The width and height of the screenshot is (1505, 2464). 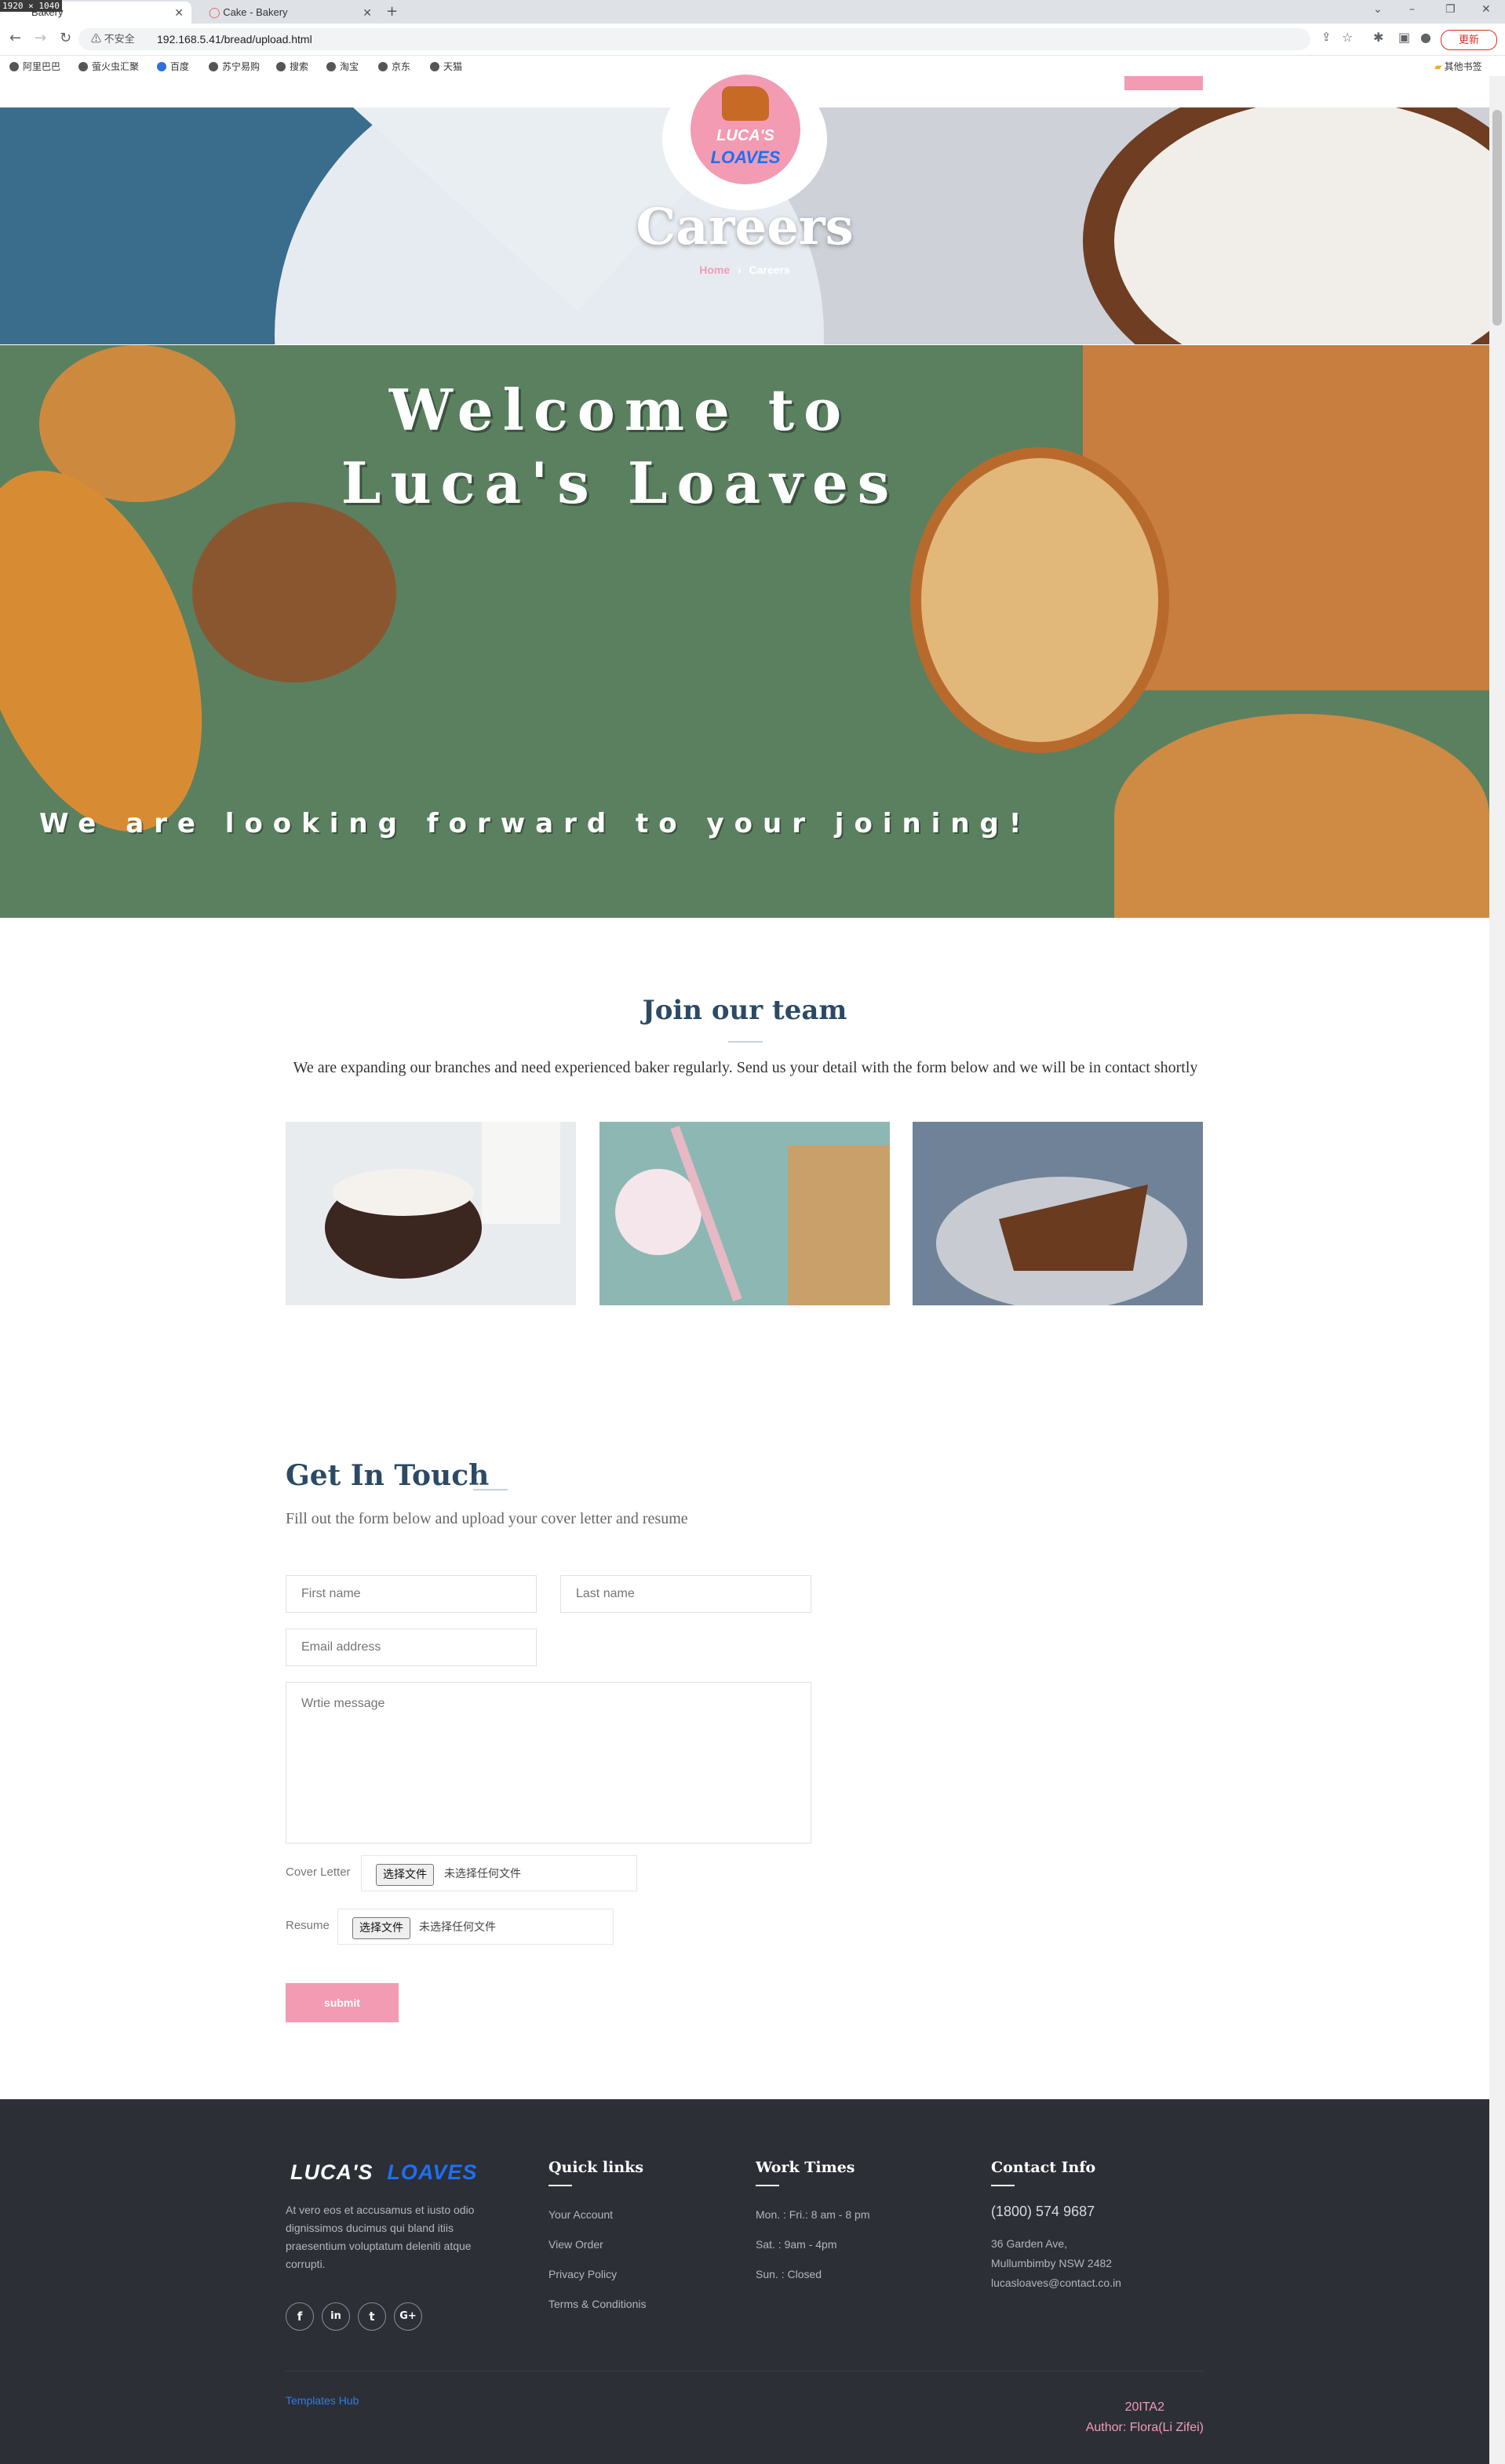 What do you see at coordinates (694, 39) in the screenshot?
I see `address-bar: ⚠ 不安全 192.168.5.41/bread/upload.html` at bounding box center [694, 39].